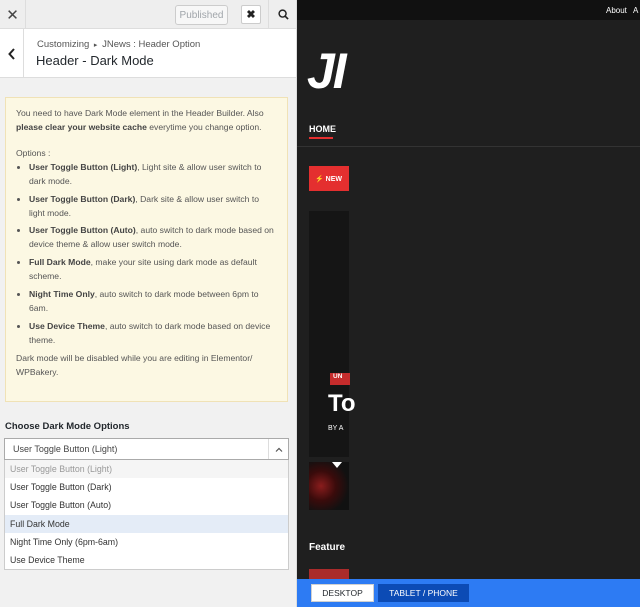 The height and width of the screenshot is (607, 640). I want to click on close-customizer-button: ✕, so click(13, 14).